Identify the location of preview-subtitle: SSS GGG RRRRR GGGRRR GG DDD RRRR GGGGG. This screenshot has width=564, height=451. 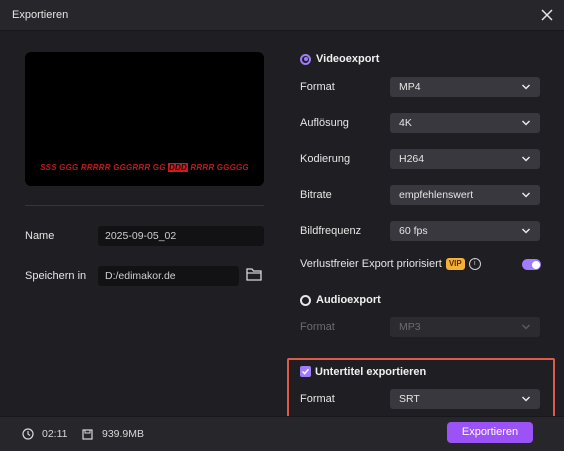
(144, 167).